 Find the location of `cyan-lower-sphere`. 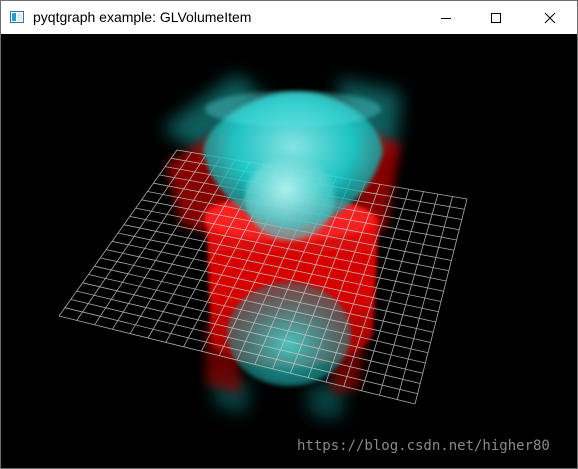

cyan-lower-sphere is located at coordinates (289, 334).